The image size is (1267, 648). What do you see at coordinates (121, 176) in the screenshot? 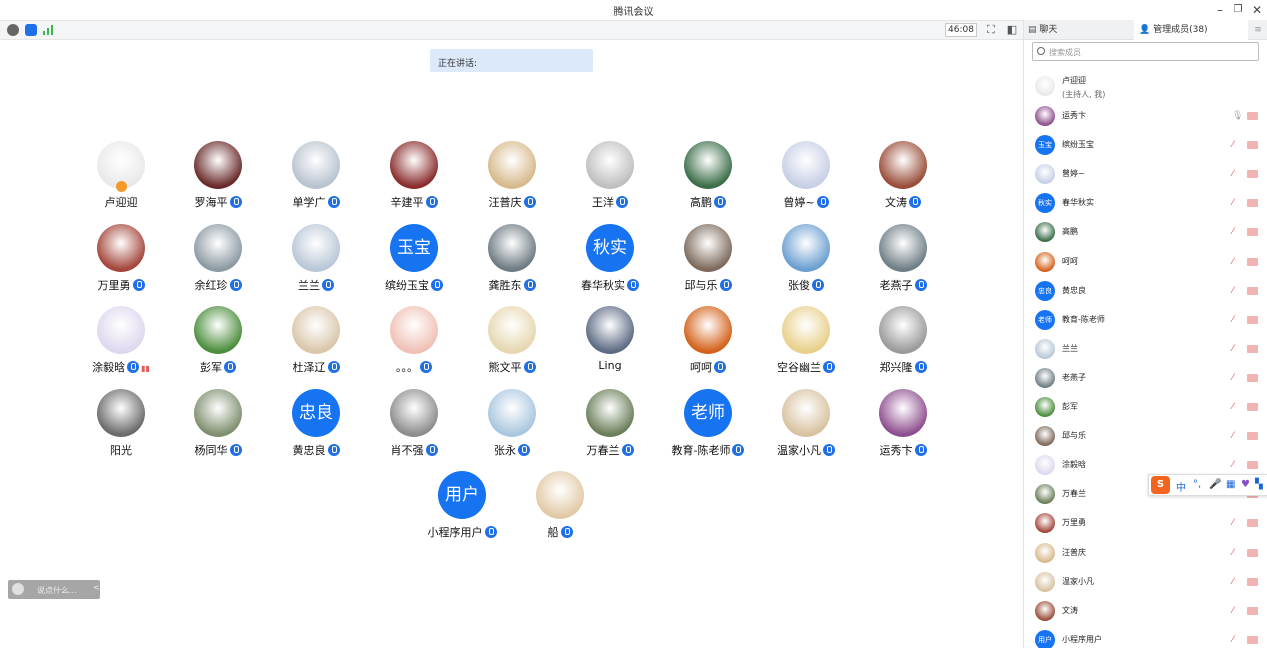
I see `participant-tile: 卢迎迎` at bounding box center [121, 176].